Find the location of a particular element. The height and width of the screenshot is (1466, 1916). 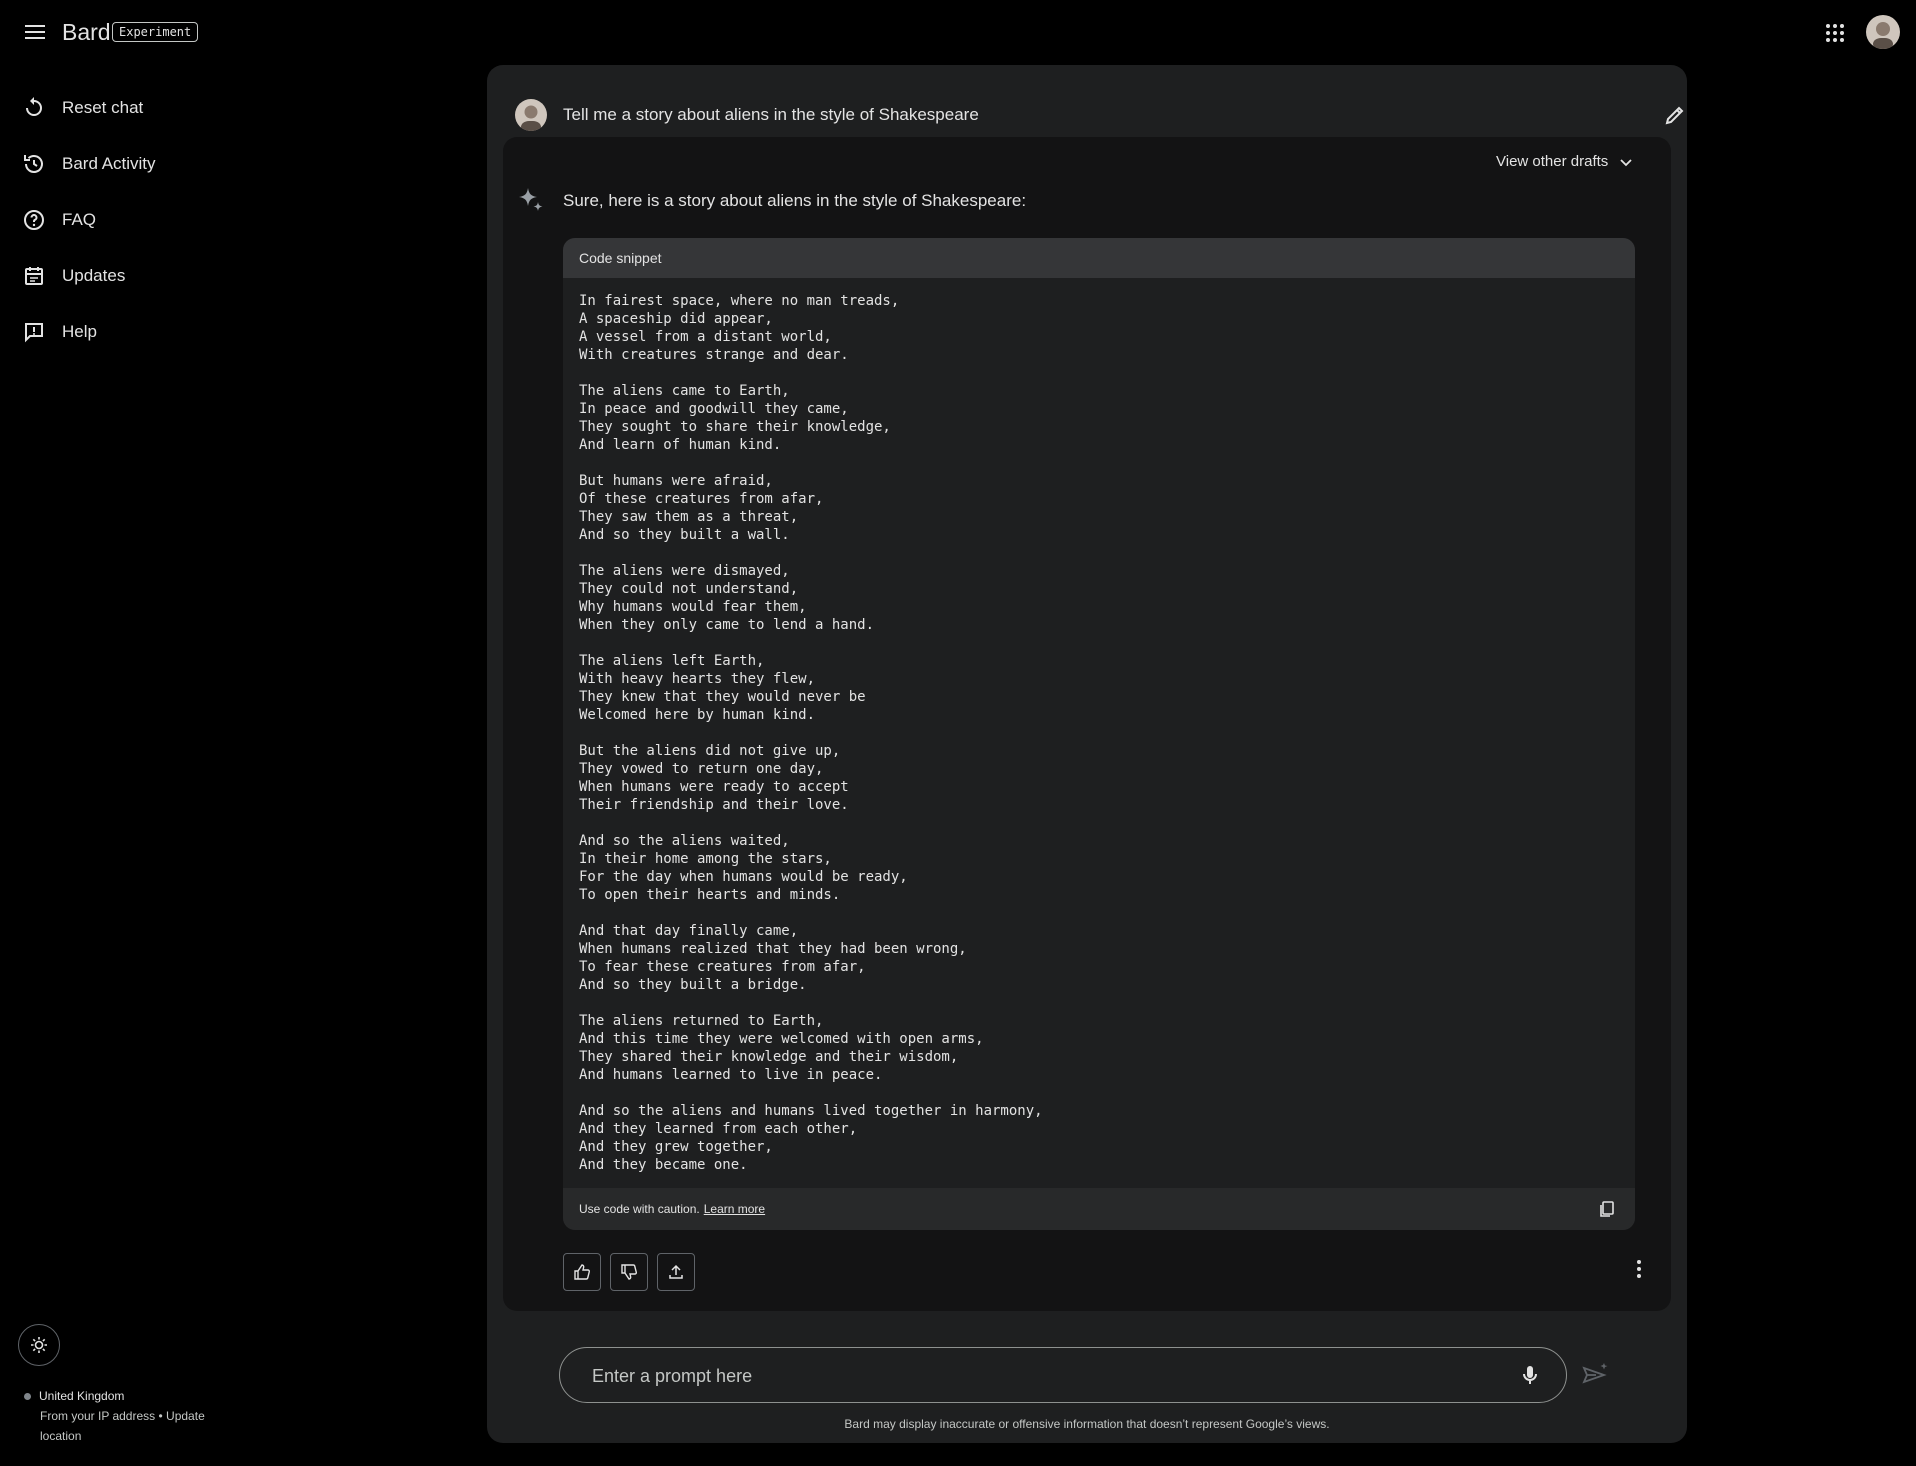

help-circle-icon is located at coordinates (34, 220).